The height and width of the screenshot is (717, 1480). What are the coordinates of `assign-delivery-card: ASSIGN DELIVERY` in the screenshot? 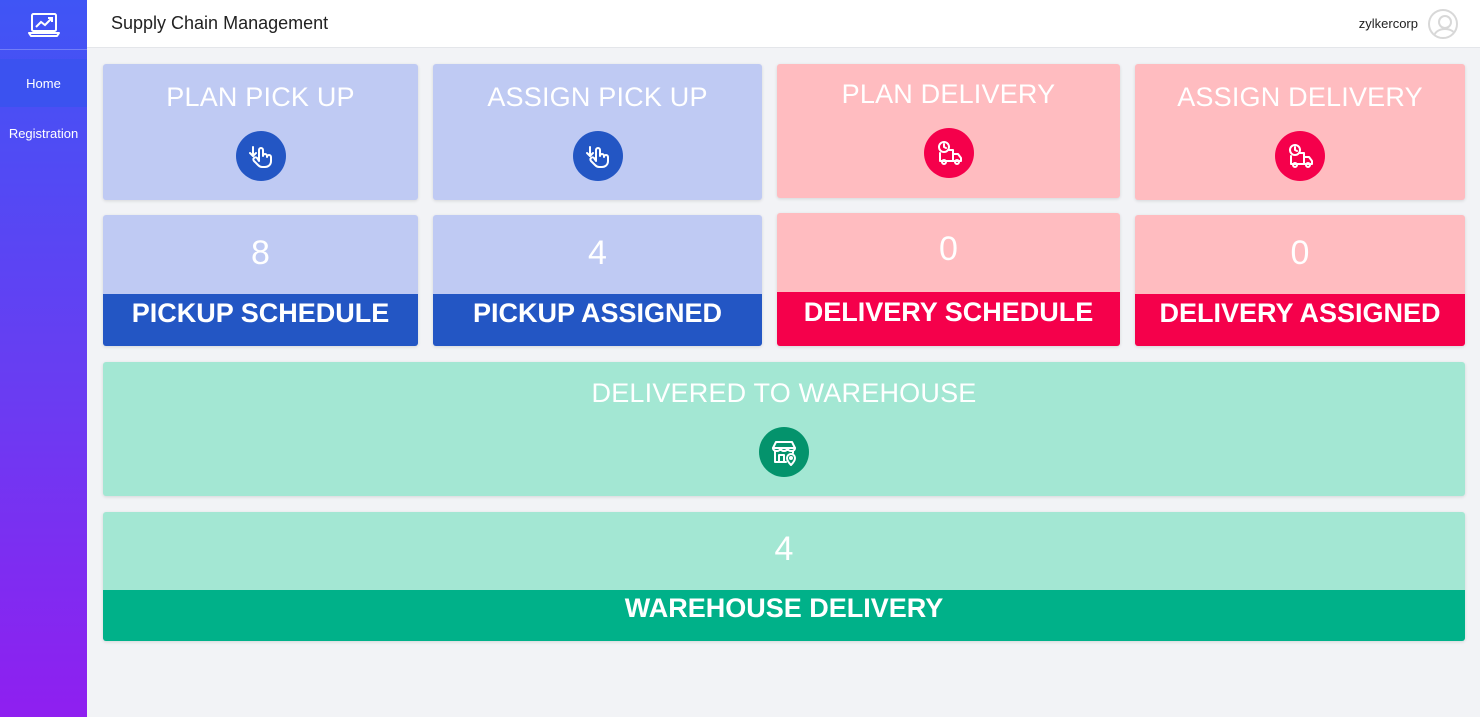 It's located at (1300, 132).